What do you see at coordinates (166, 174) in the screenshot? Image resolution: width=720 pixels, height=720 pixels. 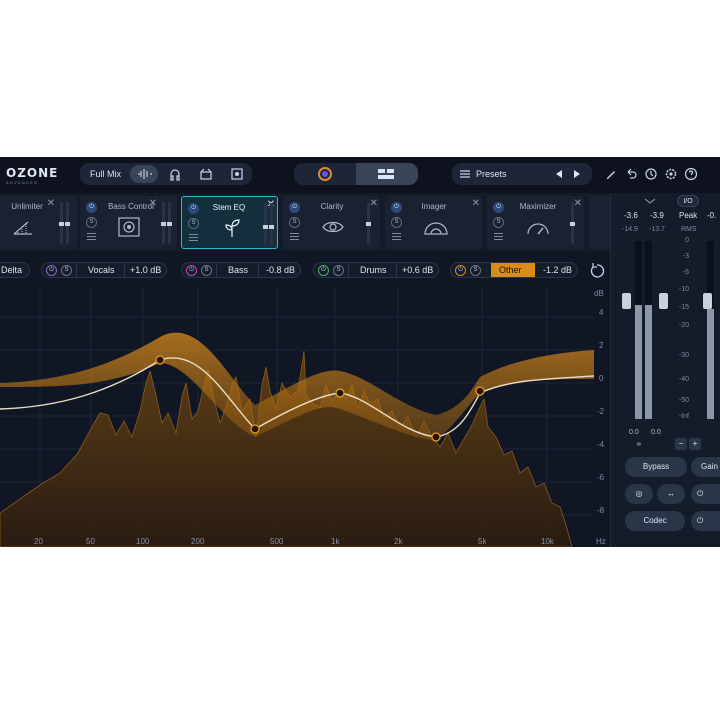 I see `mix-selector-bar: Full Mix` at bounding box center [166, 174].